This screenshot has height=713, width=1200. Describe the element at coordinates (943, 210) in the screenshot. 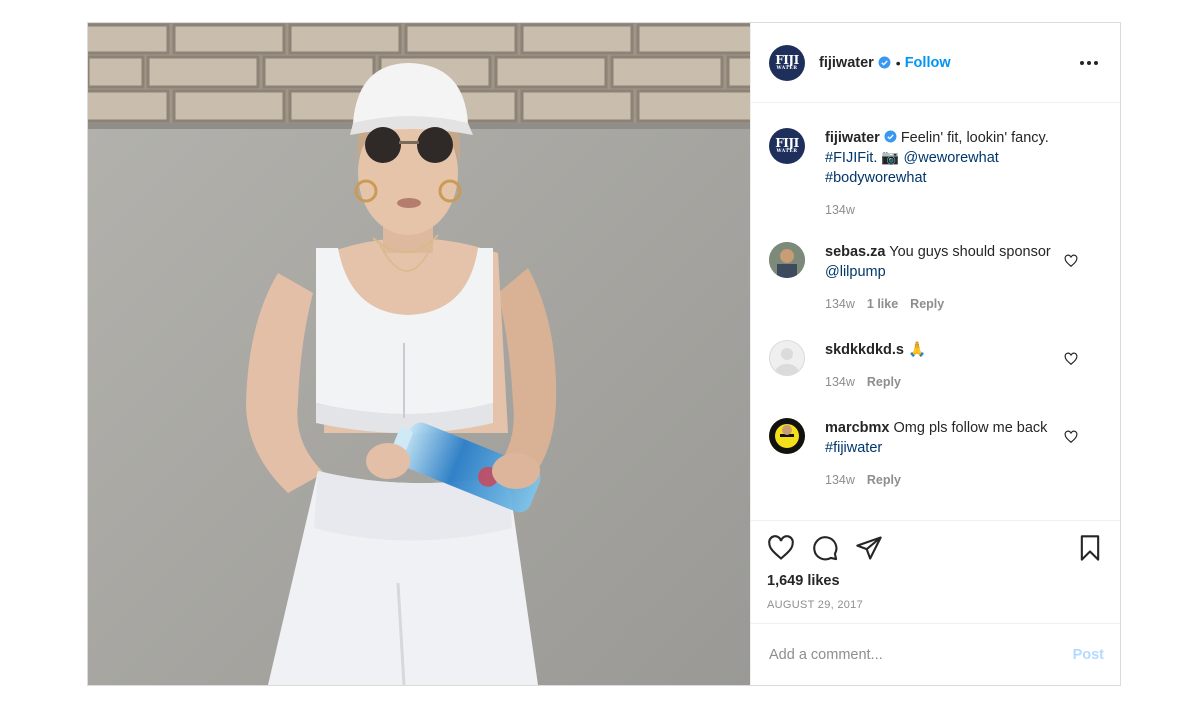

I see `caption-meta: 134w` at that location.